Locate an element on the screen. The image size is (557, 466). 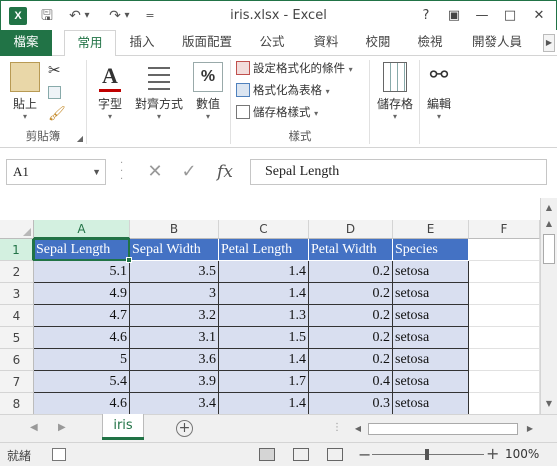
format-as-table-button: 格式化為表格 ▾ is located at coordinates (283, 90).